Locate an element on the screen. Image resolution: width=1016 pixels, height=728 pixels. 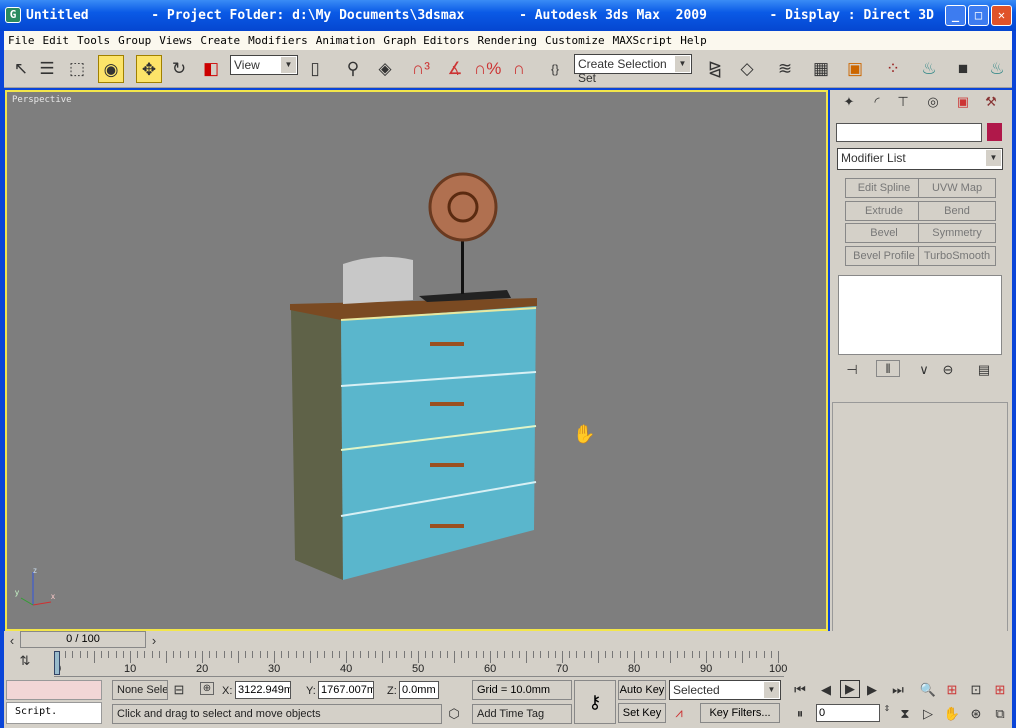
layer-manager-icon: ≋ is located at coordinates (785, 69).